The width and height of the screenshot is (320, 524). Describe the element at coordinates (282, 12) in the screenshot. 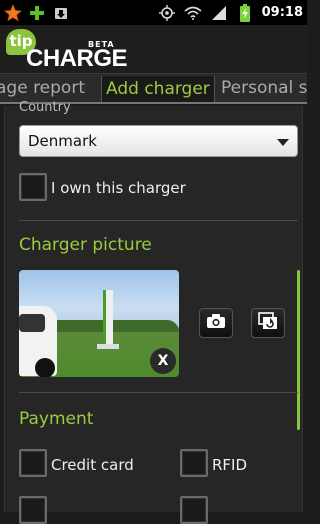

I see `status-time: 09:18` at that location.